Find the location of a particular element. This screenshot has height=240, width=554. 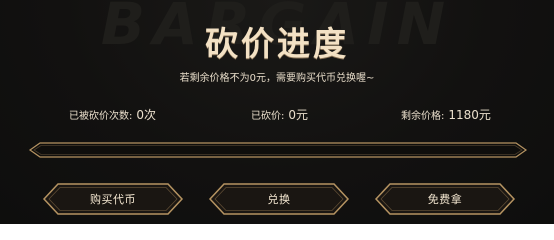

exchange-label: 兑换 is located at coordinates (279, 199).